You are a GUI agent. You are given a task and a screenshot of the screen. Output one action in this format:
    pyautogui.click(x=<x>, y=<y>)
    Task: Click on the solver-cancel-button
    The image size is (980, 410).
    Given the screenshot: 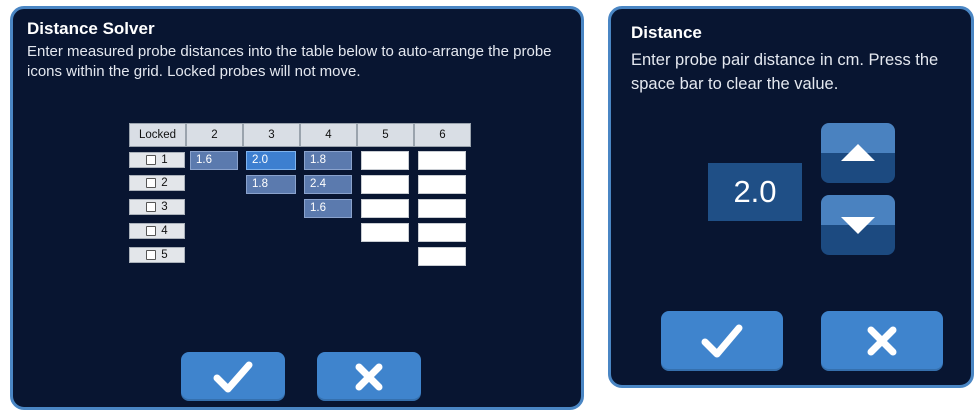 What is the action you would take?
    pyautogui.click(x=369, y=376)
    